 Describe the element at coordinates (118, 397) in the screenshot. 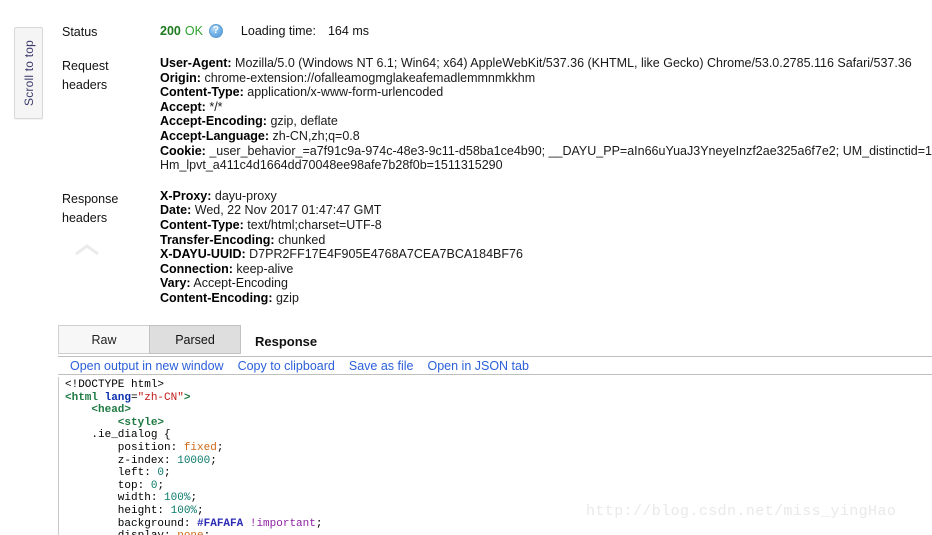

I see `code-token: lang` at that location.